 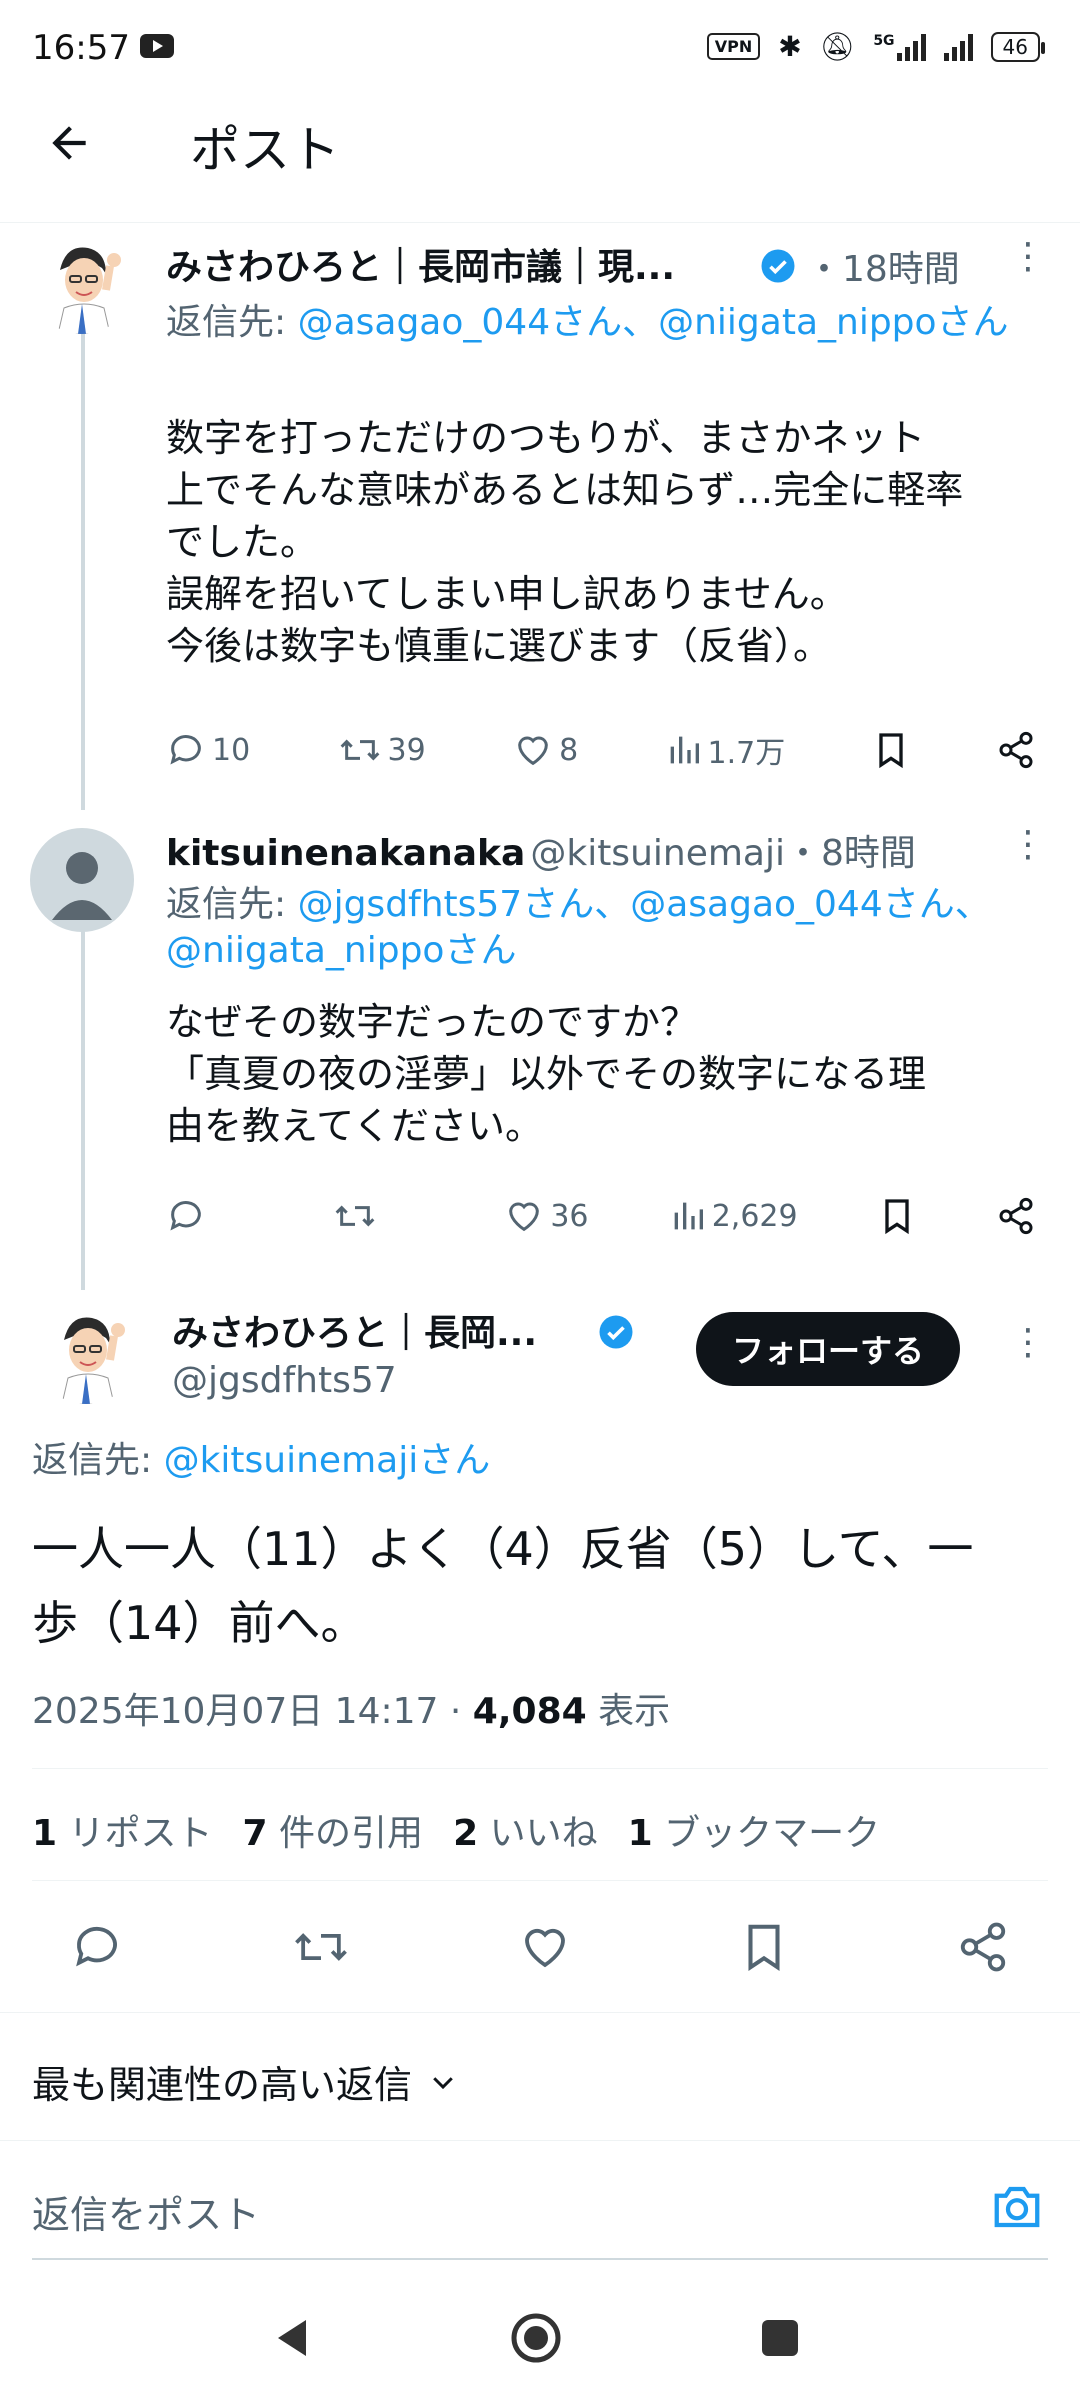 I want to click on reply-sort-label: 最も関連性の高い返信, so click(x=222, y=2085).